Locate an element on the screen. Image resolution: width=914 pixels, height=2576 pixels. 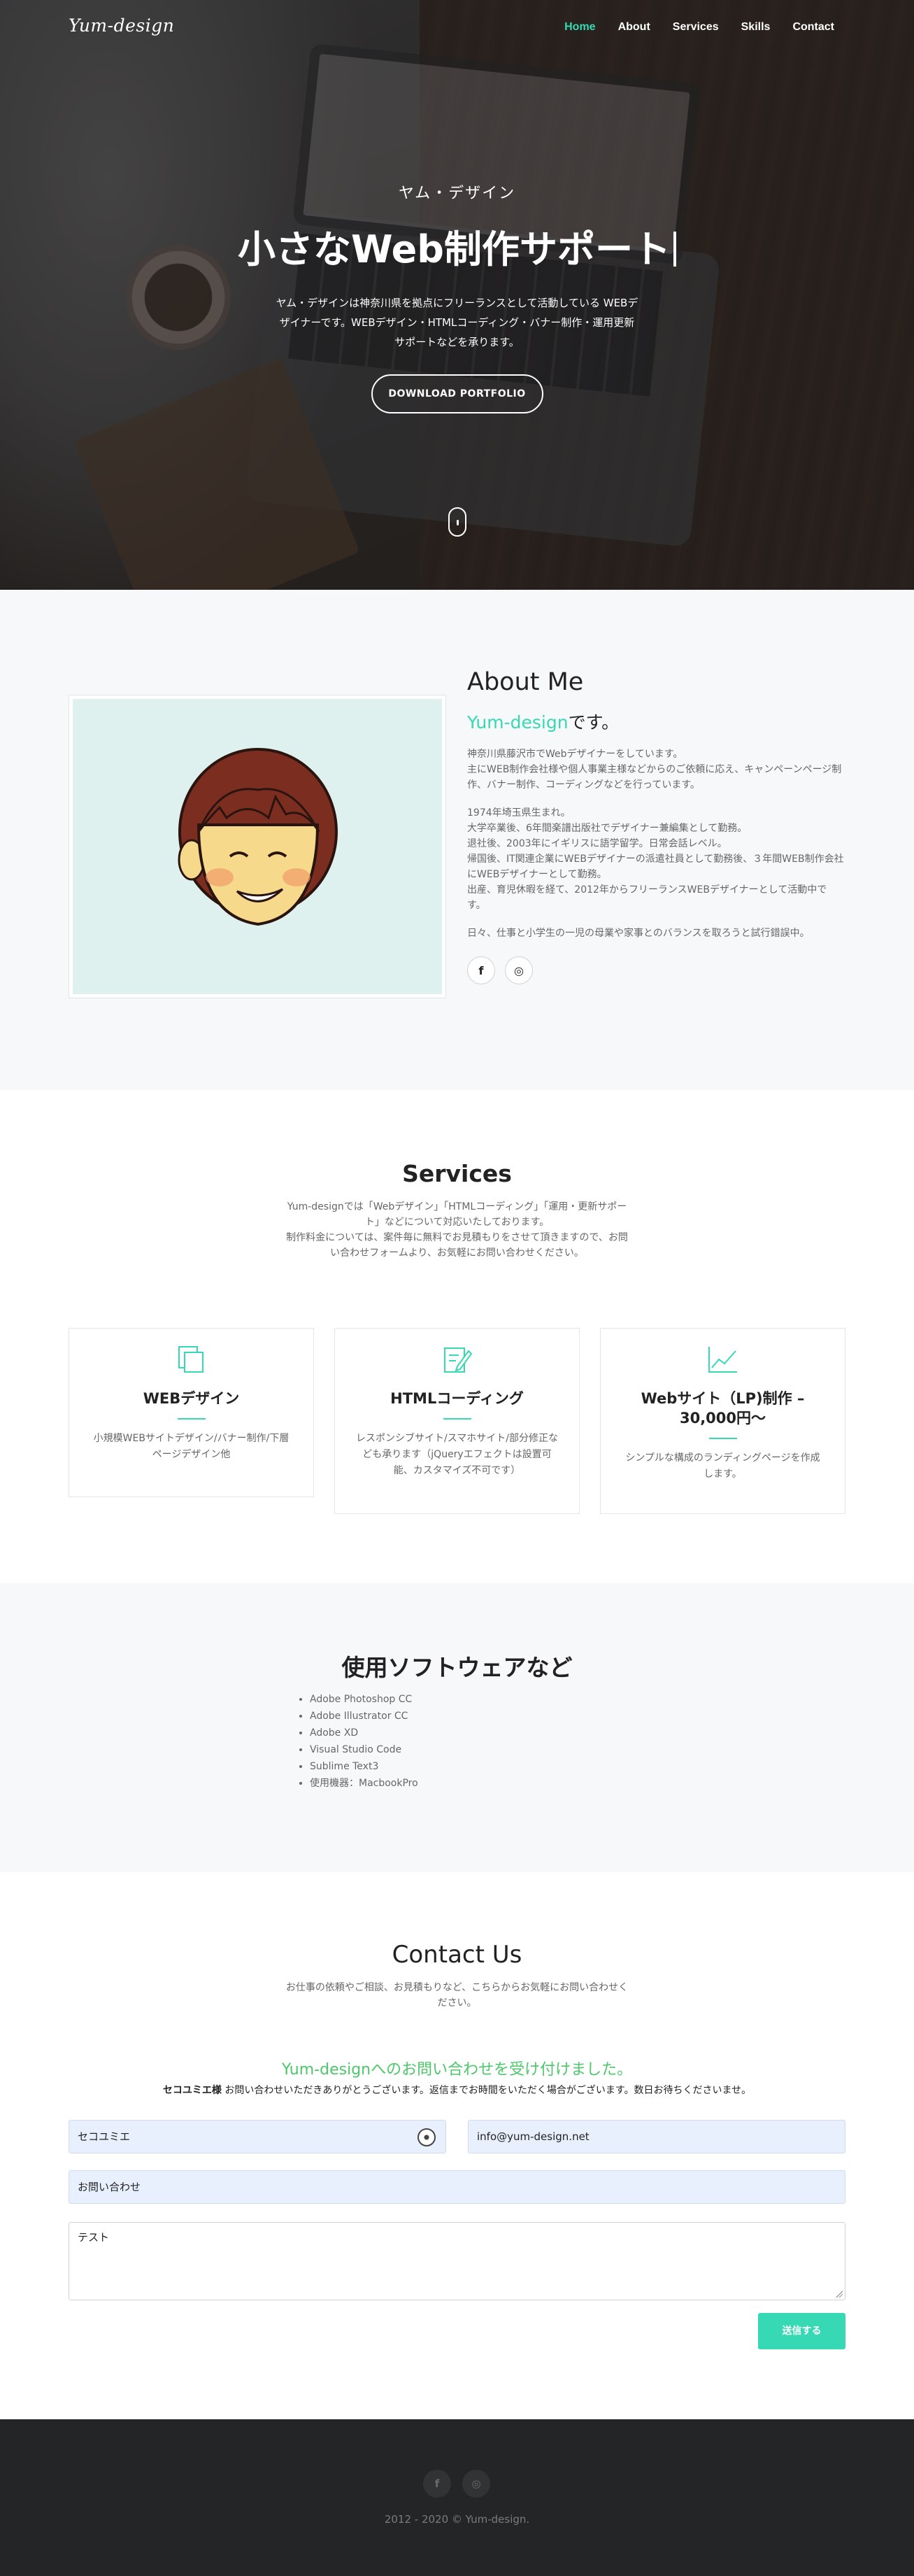
facebook-icon: f is located at coordinates (481, 970).